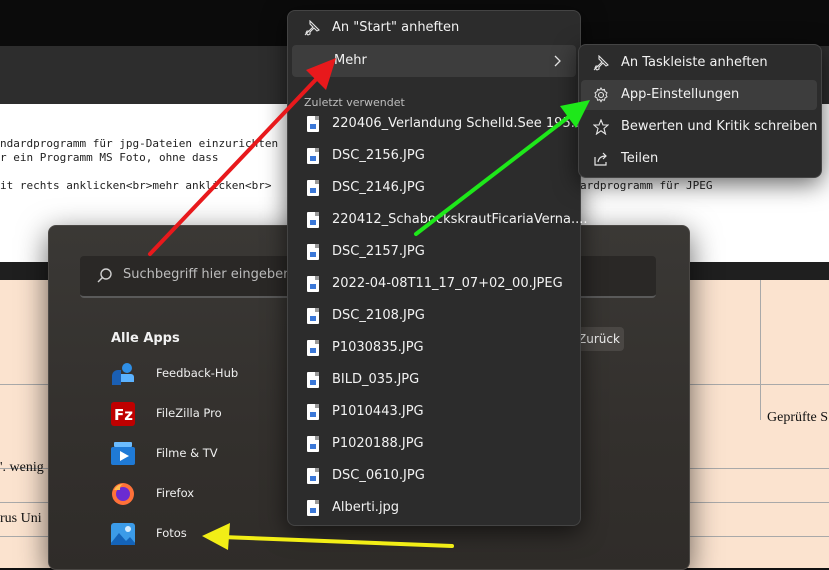  Describe the element at coordinates (123, 453) in the screenshot. I see `movies-tv-icon` at that location.